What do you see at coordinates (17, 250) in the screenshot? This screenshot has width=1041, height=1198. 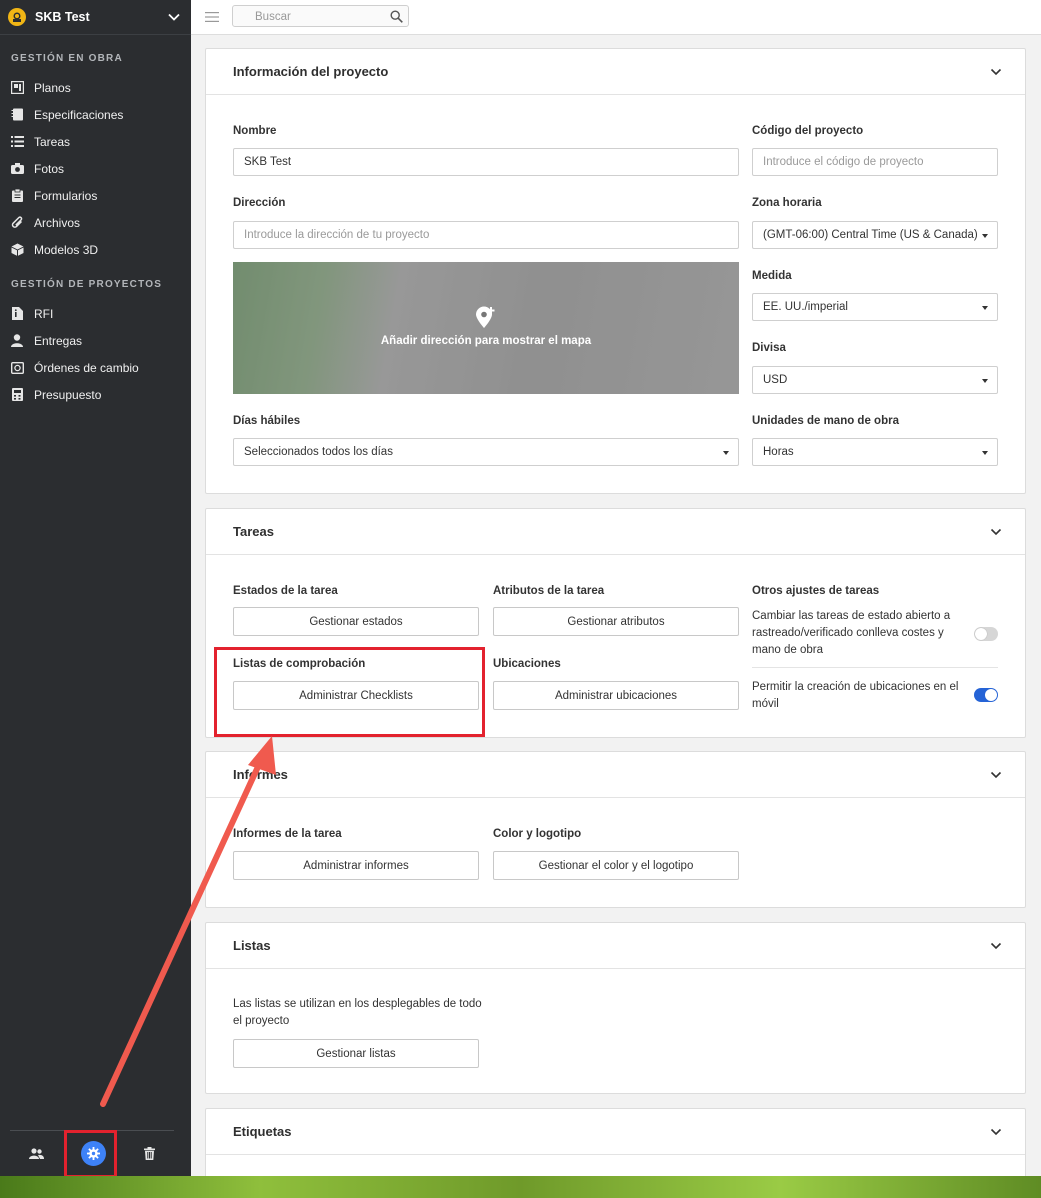 I see `cube-icon` at bounding box center [17, 250].